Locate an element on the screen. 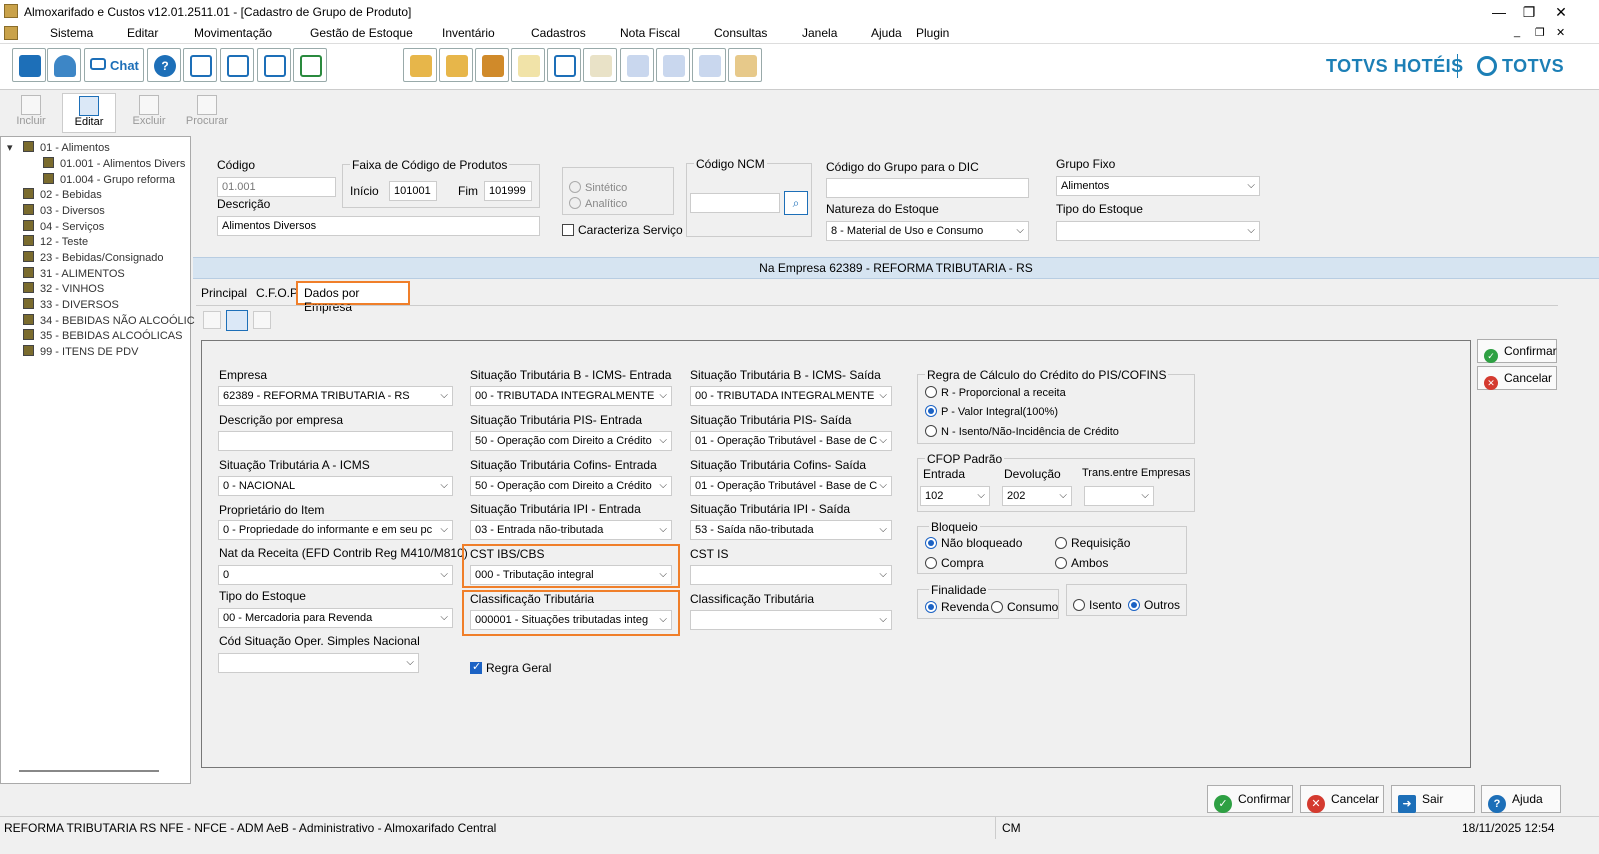 The width and height of the screenshot is (1599, 854). cancelar-button: ✕ Cancelar is located at coordinates (1342, 799).